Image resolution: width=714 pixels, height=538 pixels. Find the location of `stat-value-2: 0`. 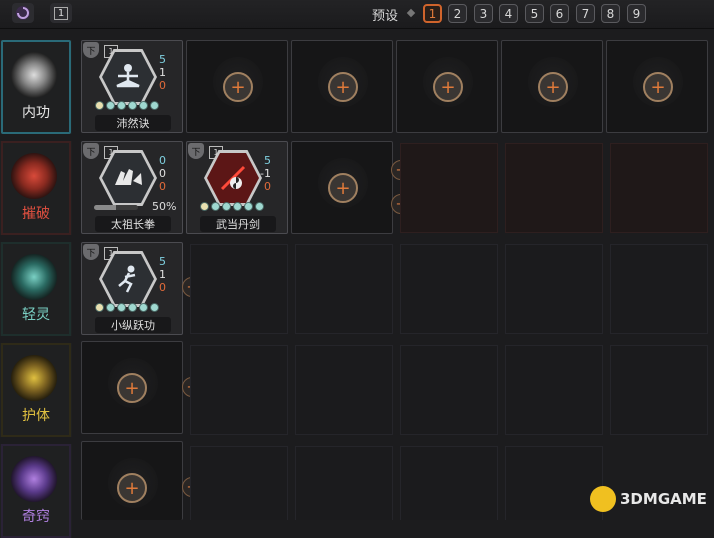

stat-value-2: 0 is located at coordinates (162, 173).